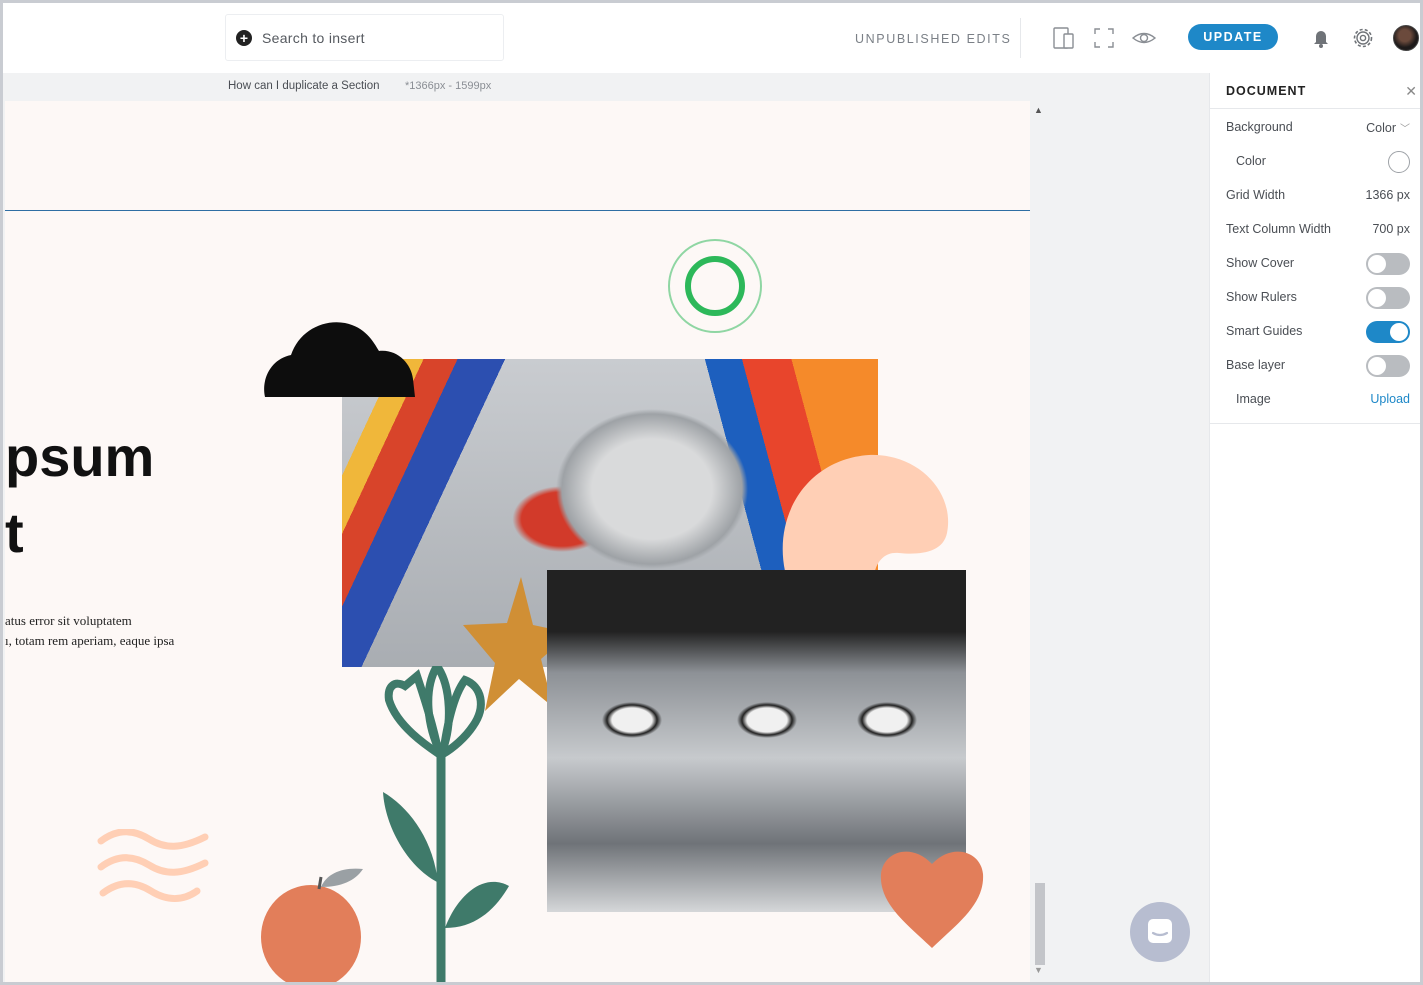 This screenshot has height=985, width=1423. I want to click on image-row: Image Upload, so click(1315, 398).